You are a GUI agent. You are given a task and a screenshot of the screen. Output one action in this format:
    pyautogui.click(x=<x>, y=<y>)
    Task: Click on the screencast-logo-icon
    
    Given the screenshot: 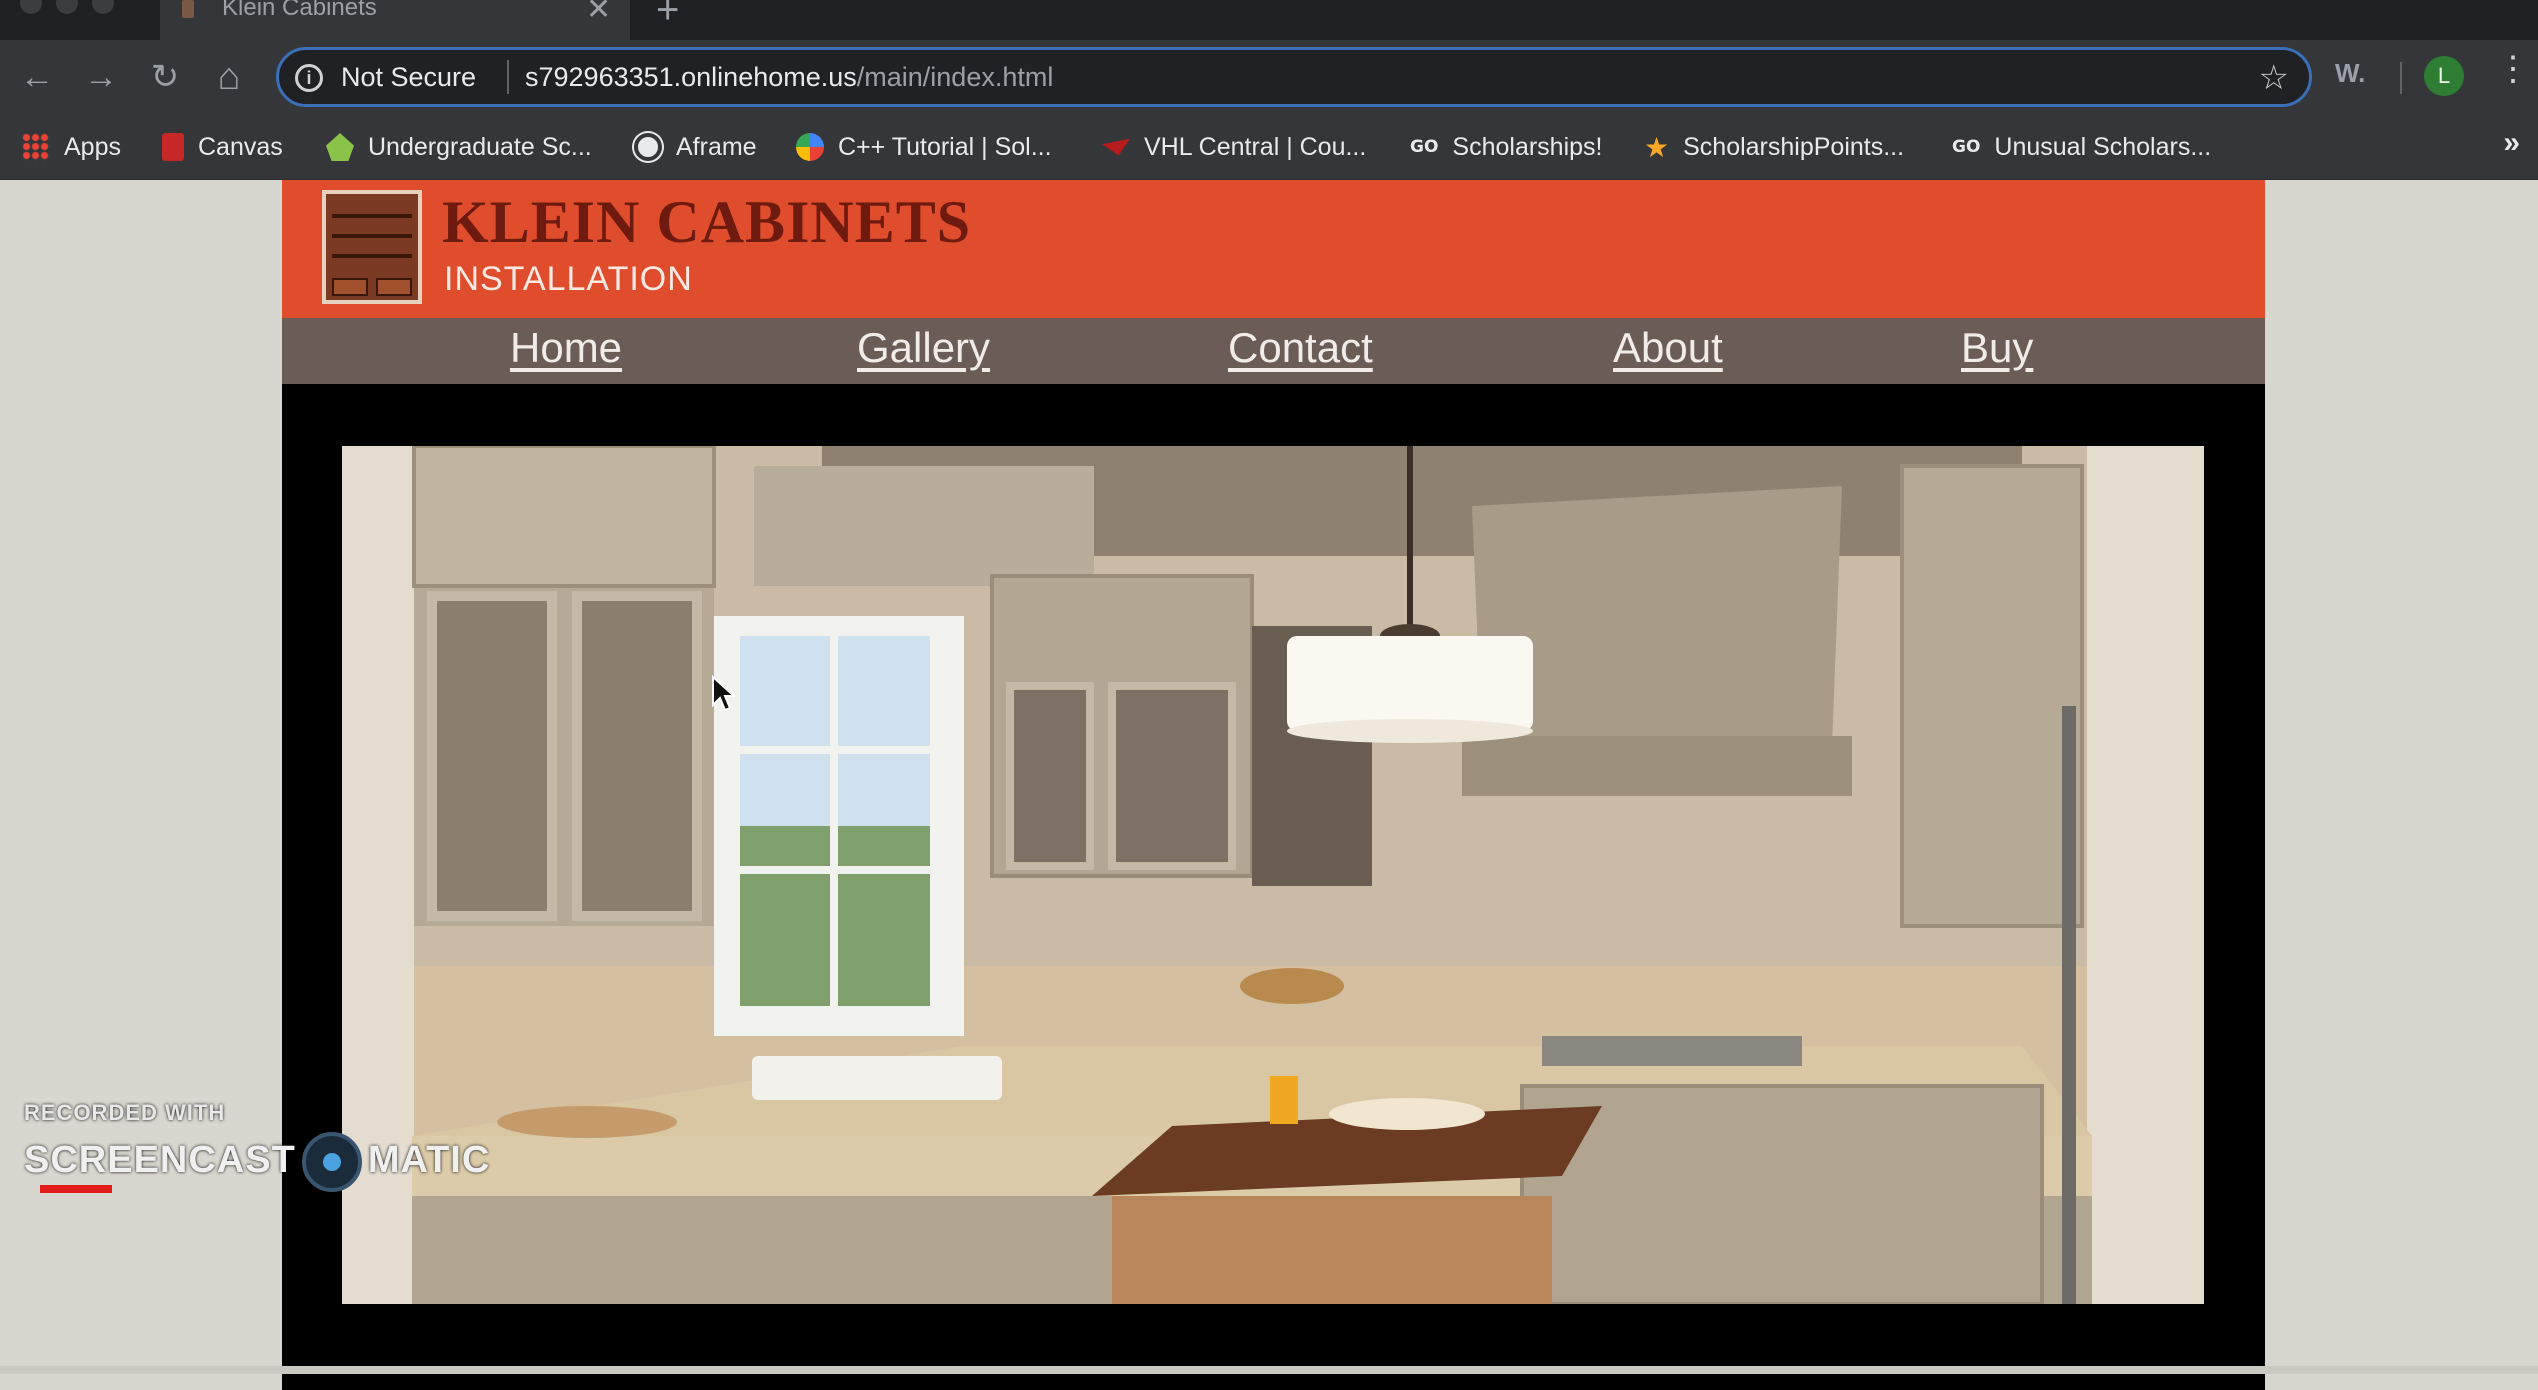 What is the action you would take?
    pyautogui.click(x=331, y=1162)
    